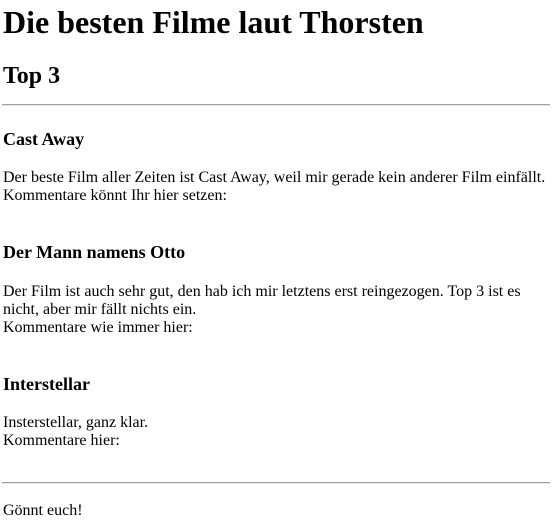  I want to click on page-subtitle: Top 3, so click(32, 76).